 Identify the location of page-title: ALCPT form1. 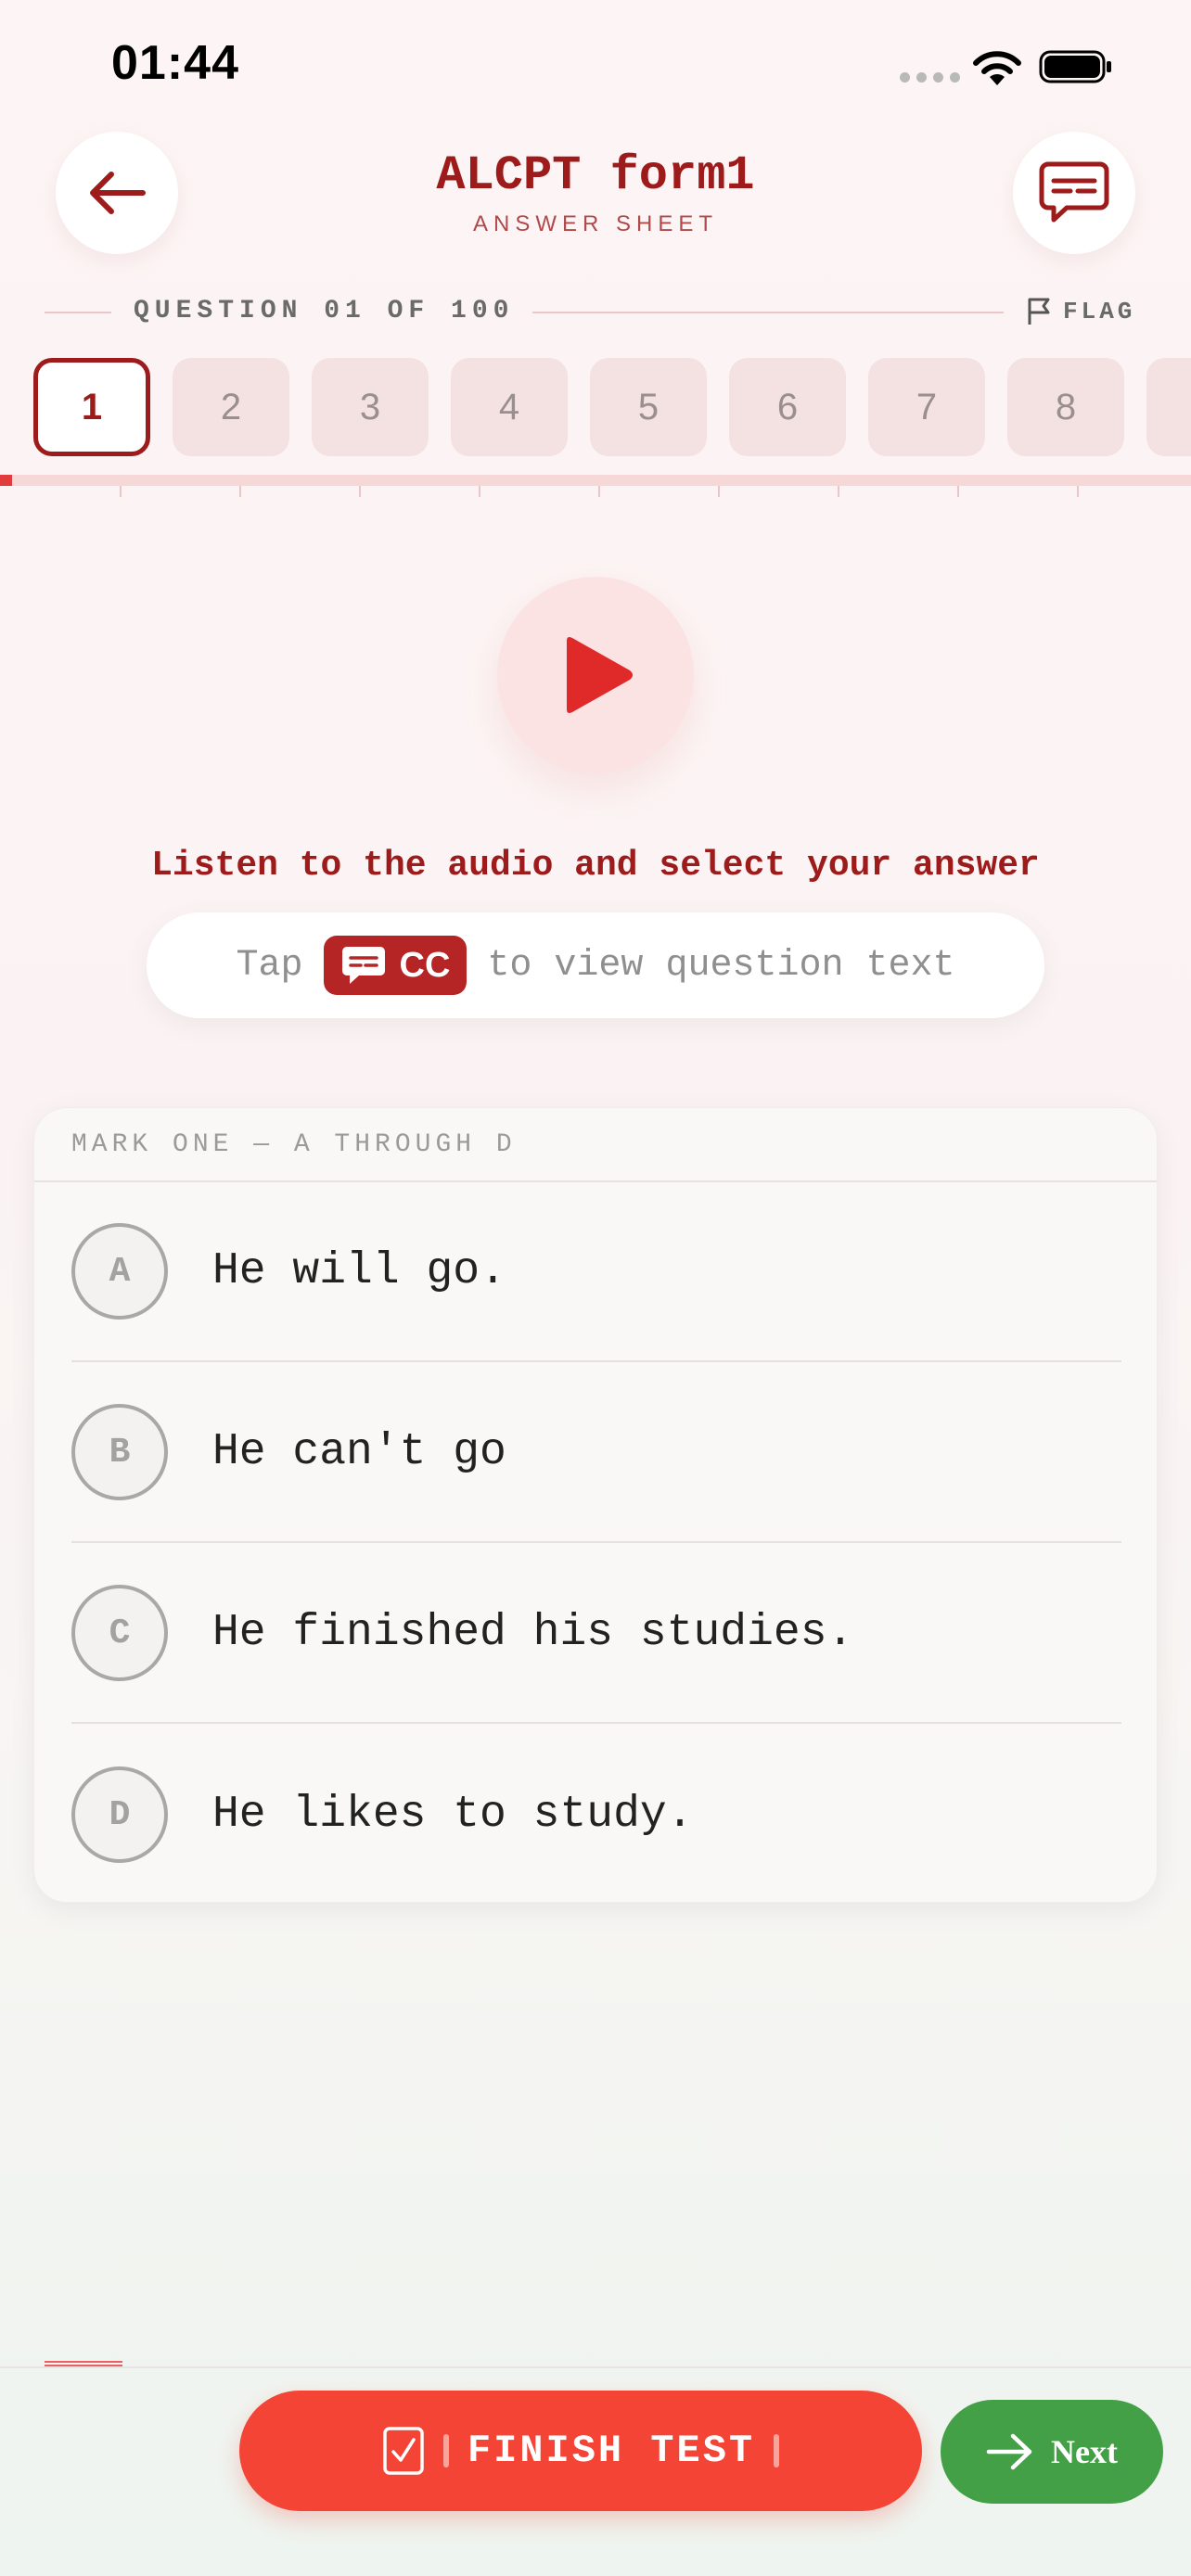
(595, 176).